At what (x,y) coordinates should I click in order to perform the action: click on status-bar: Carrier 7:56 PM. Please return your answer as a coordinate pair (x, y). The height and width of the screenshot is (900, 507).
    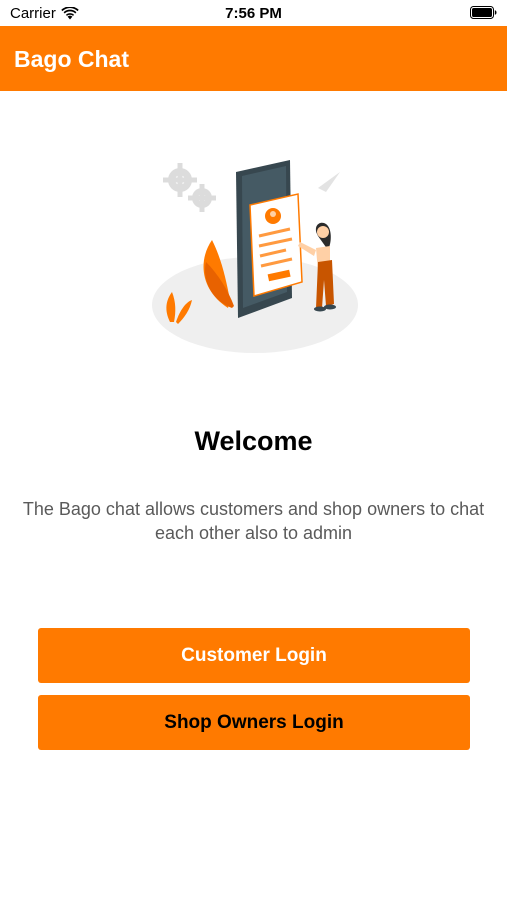
    Looking at the image, I should click on (253, 13).